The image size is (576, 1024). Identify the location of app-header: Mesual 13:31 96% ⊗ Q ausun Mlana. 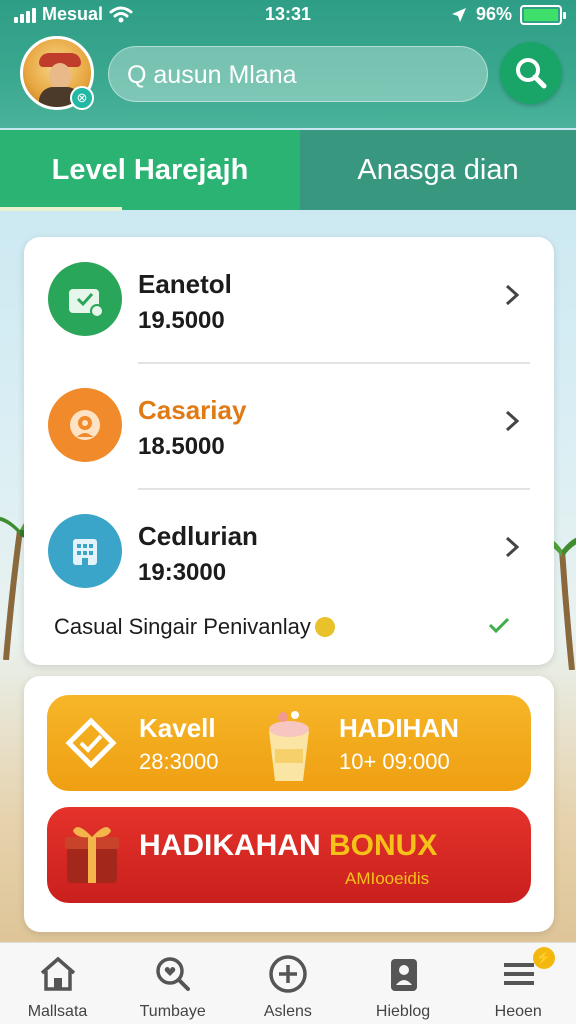
(288, 64).